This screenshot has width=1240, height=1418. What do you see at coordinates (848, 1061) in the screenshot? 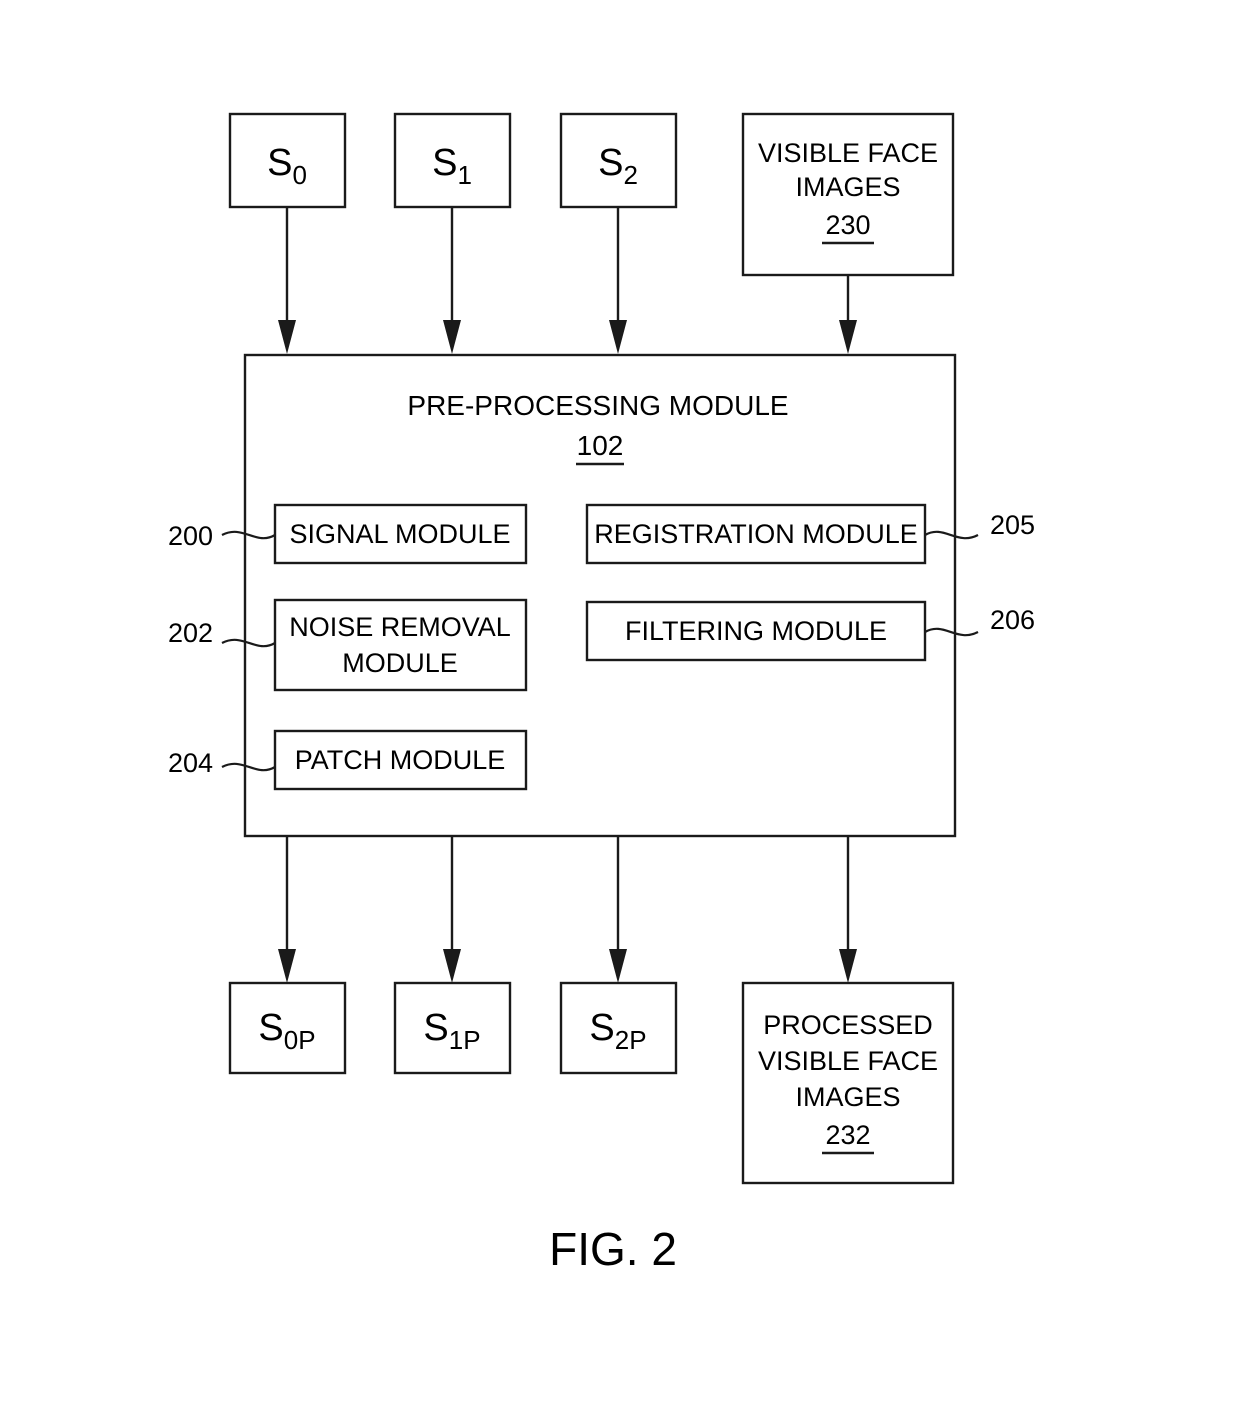
I see `processed-visible-face-images-line2: VISIBLE FACE` at bounding box center [848, 1061].